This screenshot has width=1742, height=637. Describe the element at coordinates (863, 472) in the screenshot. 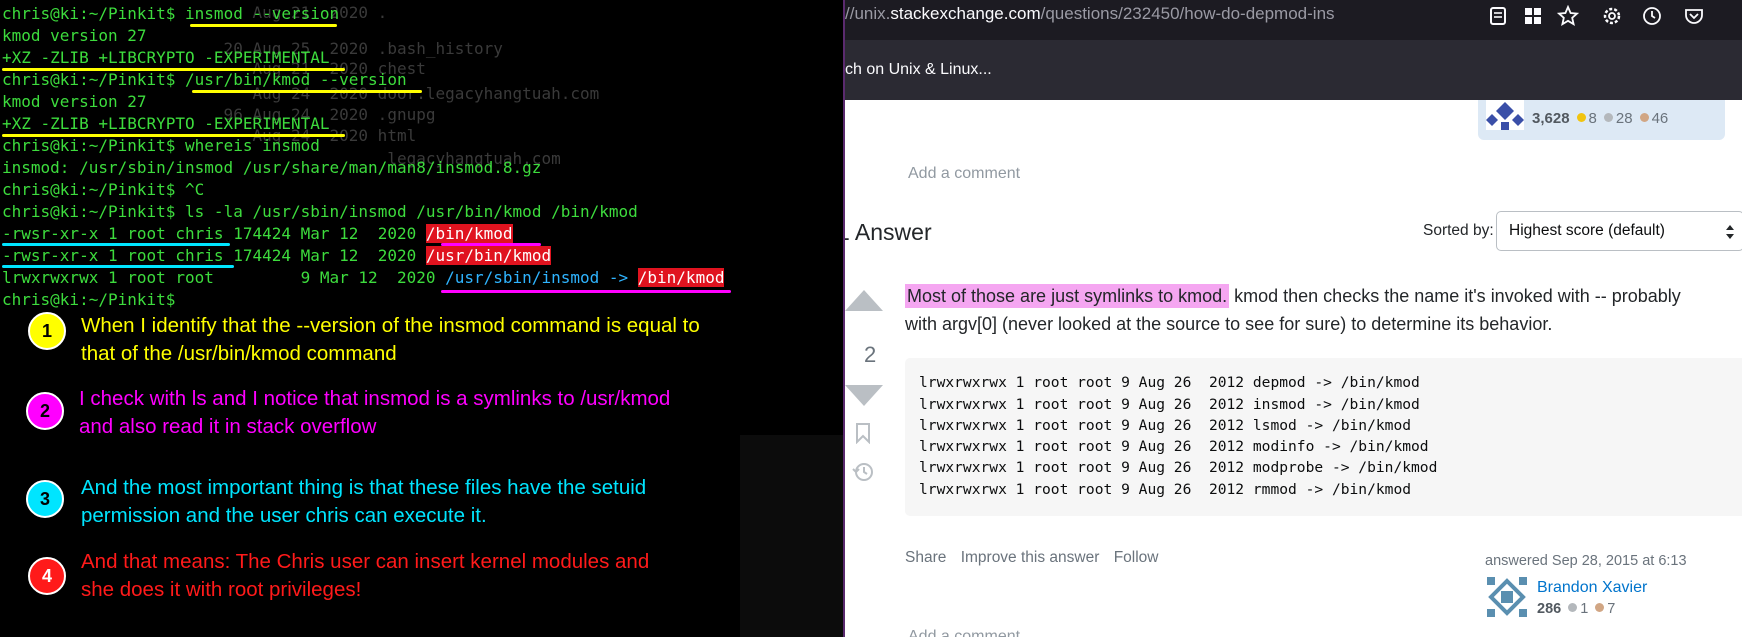

I see `history-icon` at that location.